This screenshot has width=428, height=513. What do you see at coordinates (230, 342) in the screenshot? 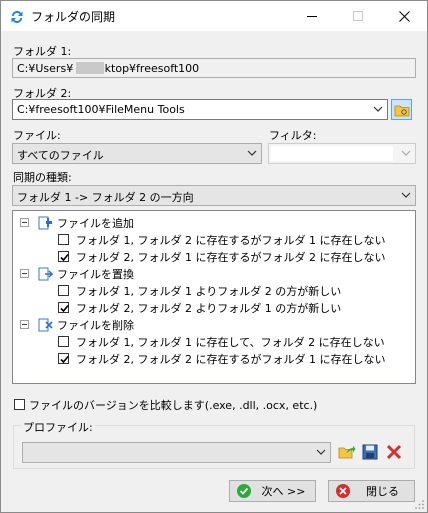
I see `tree-item-label: フォルダ 1, フォルダ 1 に存在して、フォルダ 2 に存在しない` at bounding box center [230, 342].